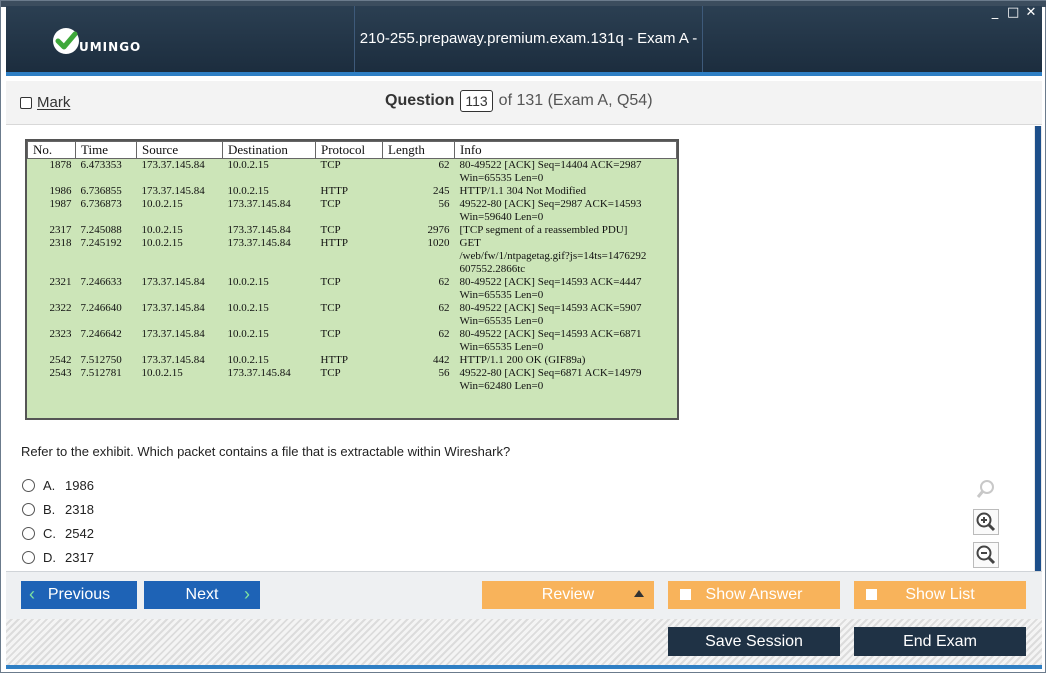  I want to click on magnifier-icon, so click(985, 489).